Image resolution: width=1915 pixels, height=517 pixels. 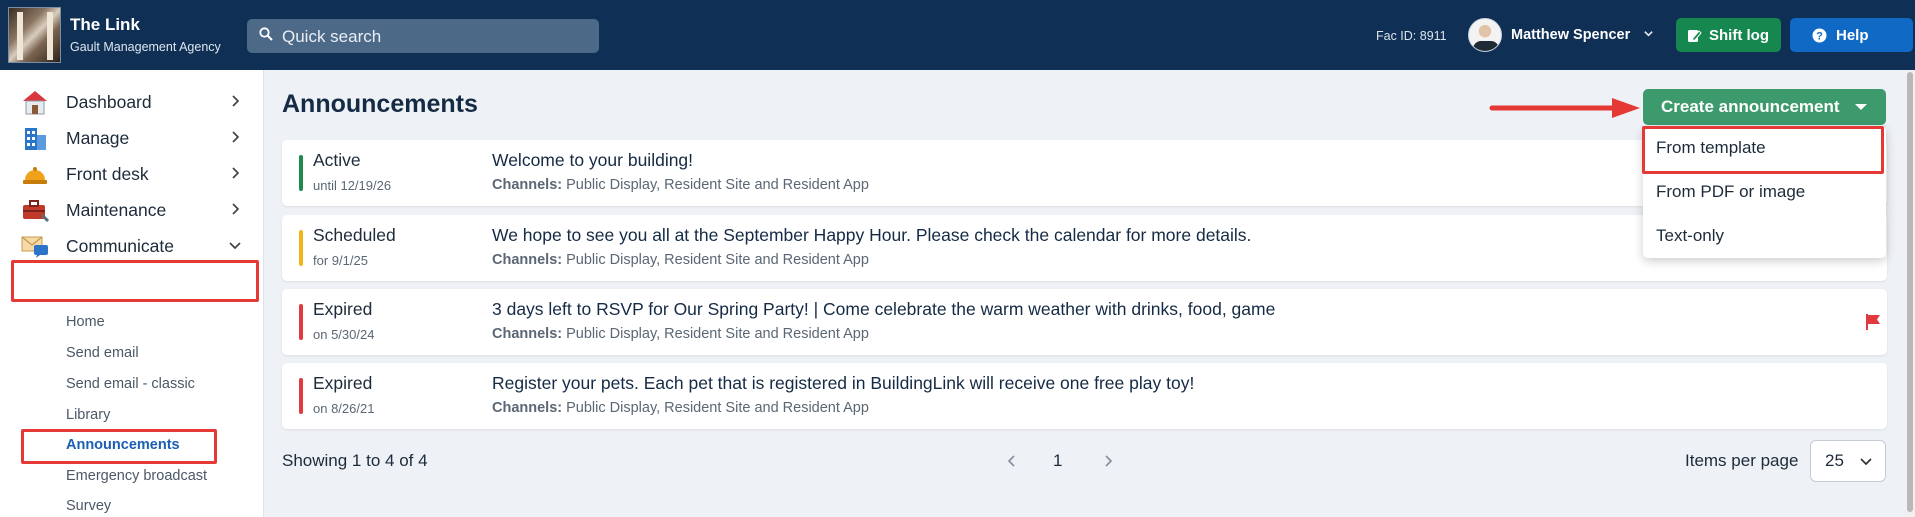 I want to click on help-label: Help, so click(x=1852, y=35).